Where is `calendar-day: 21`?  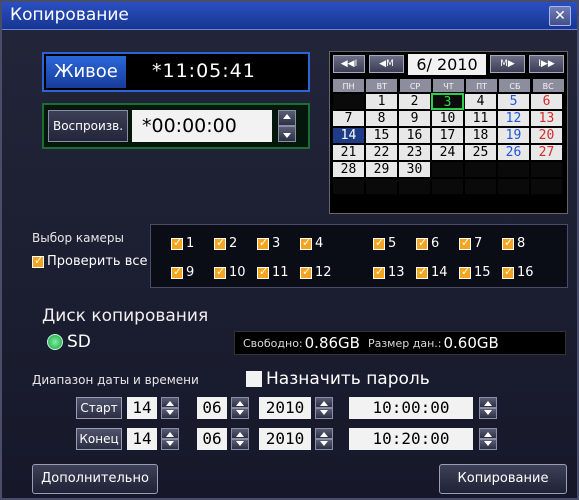
calendar-day: 21 is located at coordinates (348, 152).